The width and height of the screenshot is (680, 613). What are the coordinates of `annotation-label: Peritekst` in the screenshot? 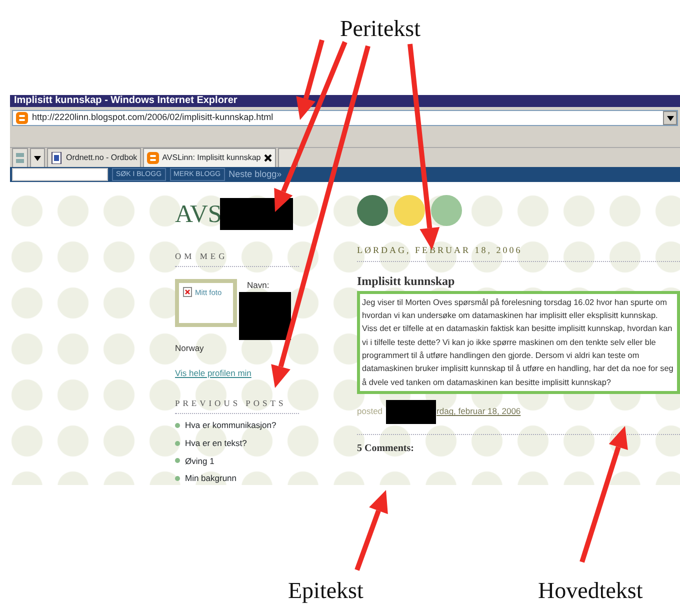 It's located at (380, 29).